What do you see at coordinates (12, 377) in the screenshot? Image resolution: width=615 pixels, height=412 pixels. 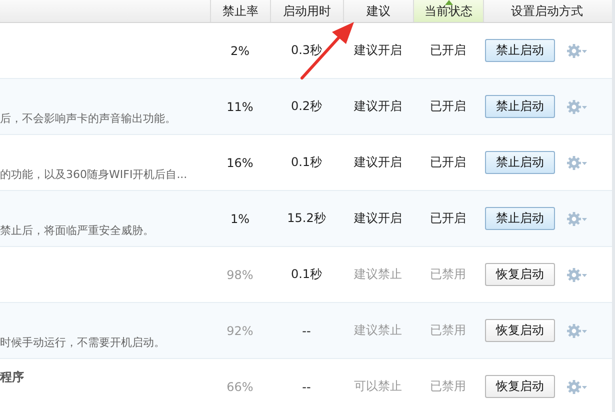 I see `program-name: 程序` at bounding box center [12, 377].